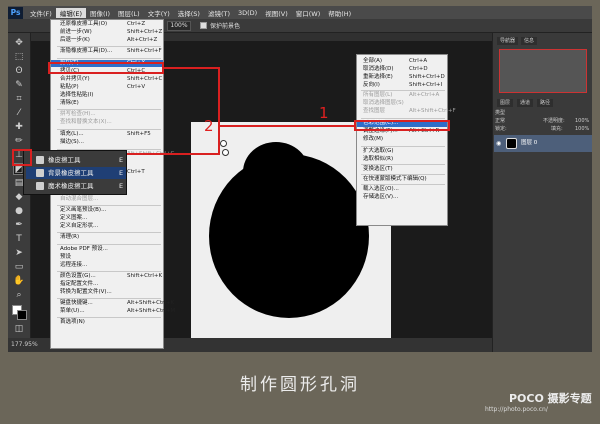 The width and height of the screenshot is (600, 424). Describe the element at coordinates (500, 113) in the screenshot. I see `layer-kind-filter: 类型` at that location.